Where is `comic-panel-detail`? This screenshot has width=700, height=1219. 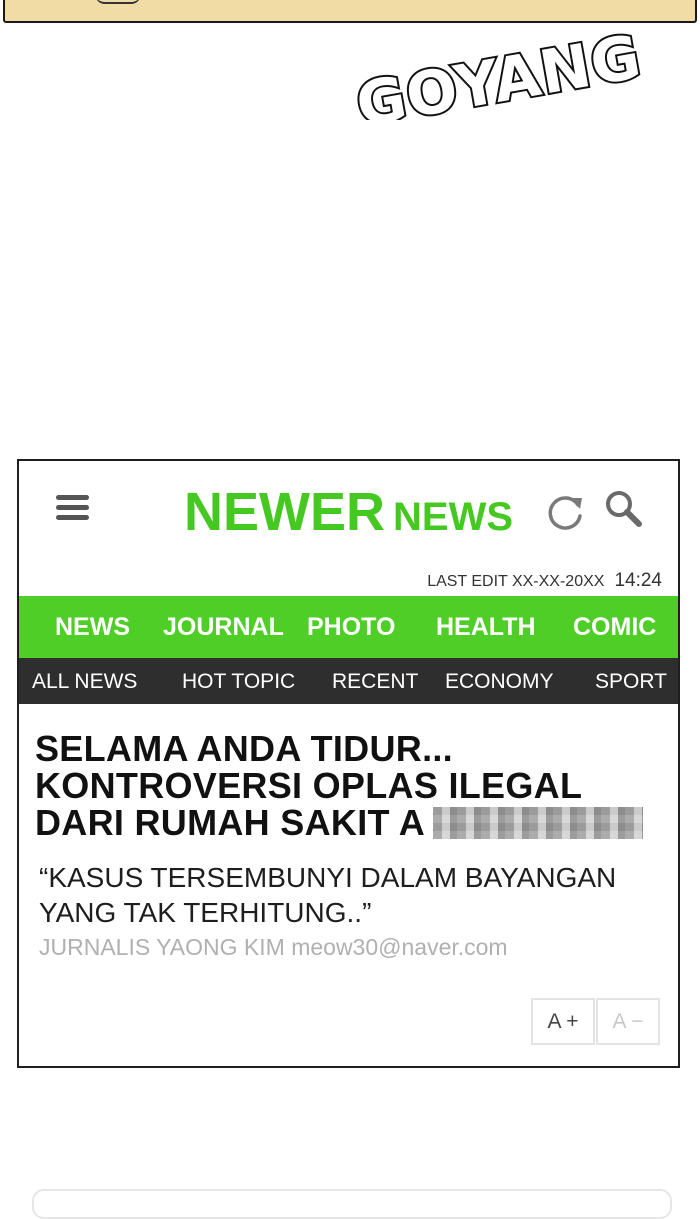 comic-panel-detail is located at coordinates (118, 2).